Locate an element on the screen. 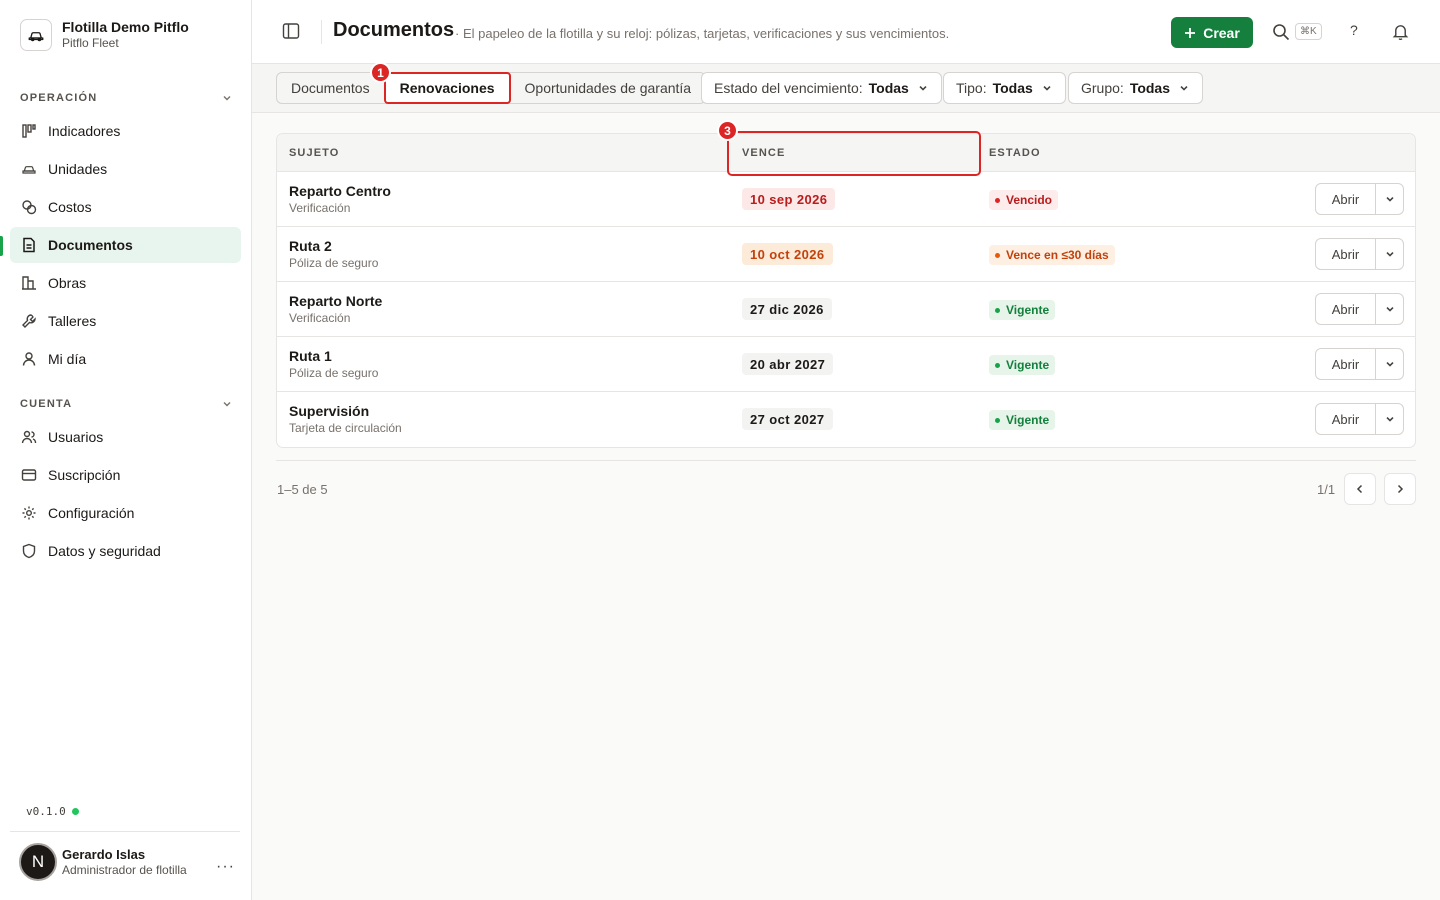 This screenshot has width=1440, height=900. section-operacion-label: OPERACIÓN is located at coordinates (59, 98).